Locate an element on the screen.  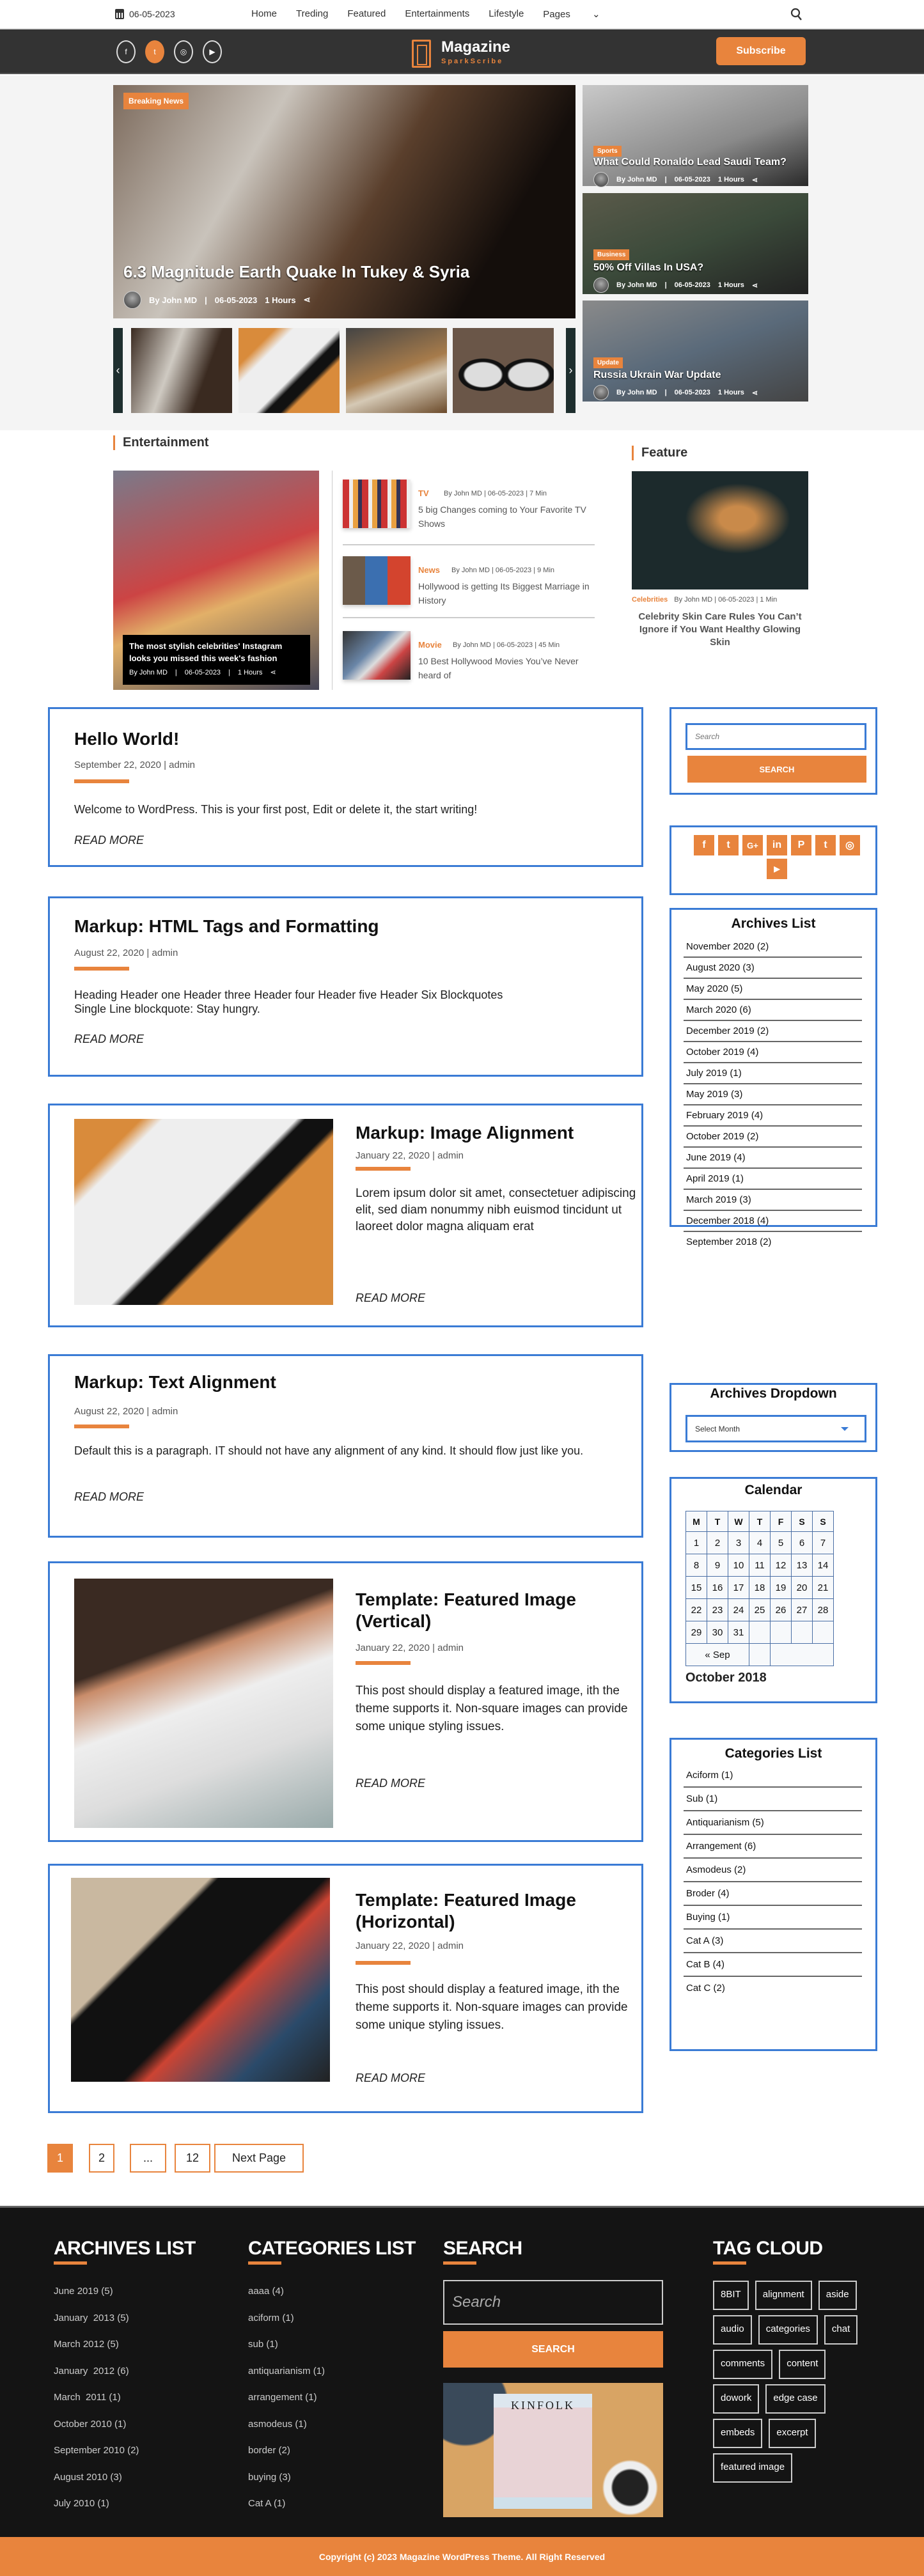
archive-item: October 2019 (4) is located at coordinates (773, 1052).